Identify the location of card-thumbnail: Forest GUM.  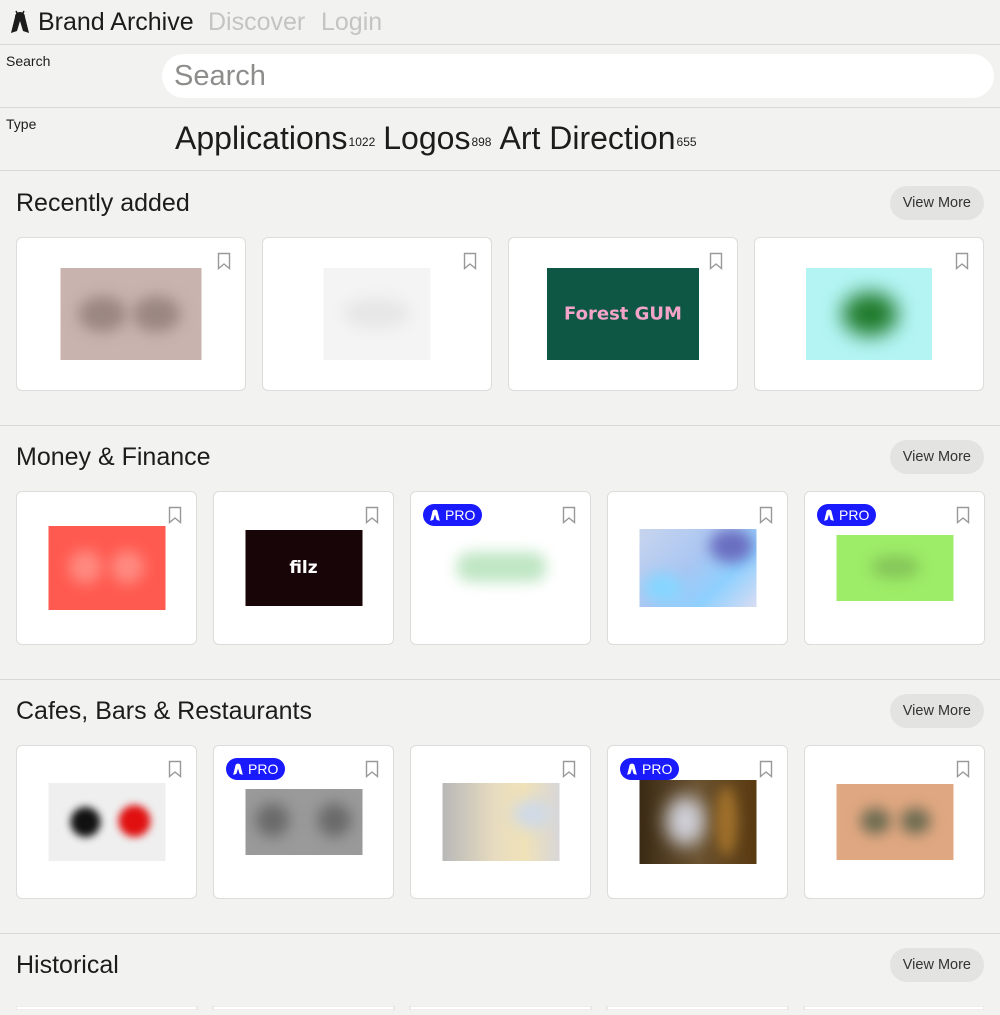
(623, 314).